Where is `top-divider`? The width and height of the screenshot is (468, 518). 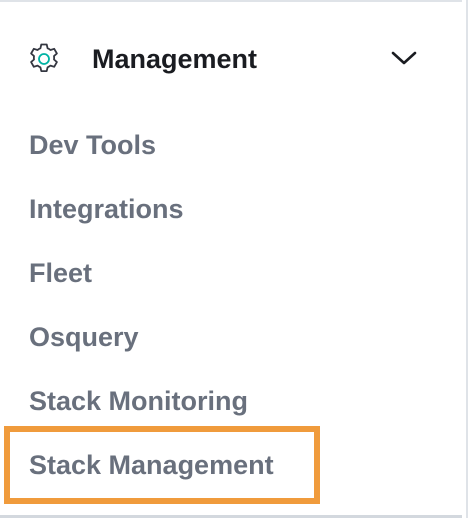 top-divider is located at coordinates (231, 1).